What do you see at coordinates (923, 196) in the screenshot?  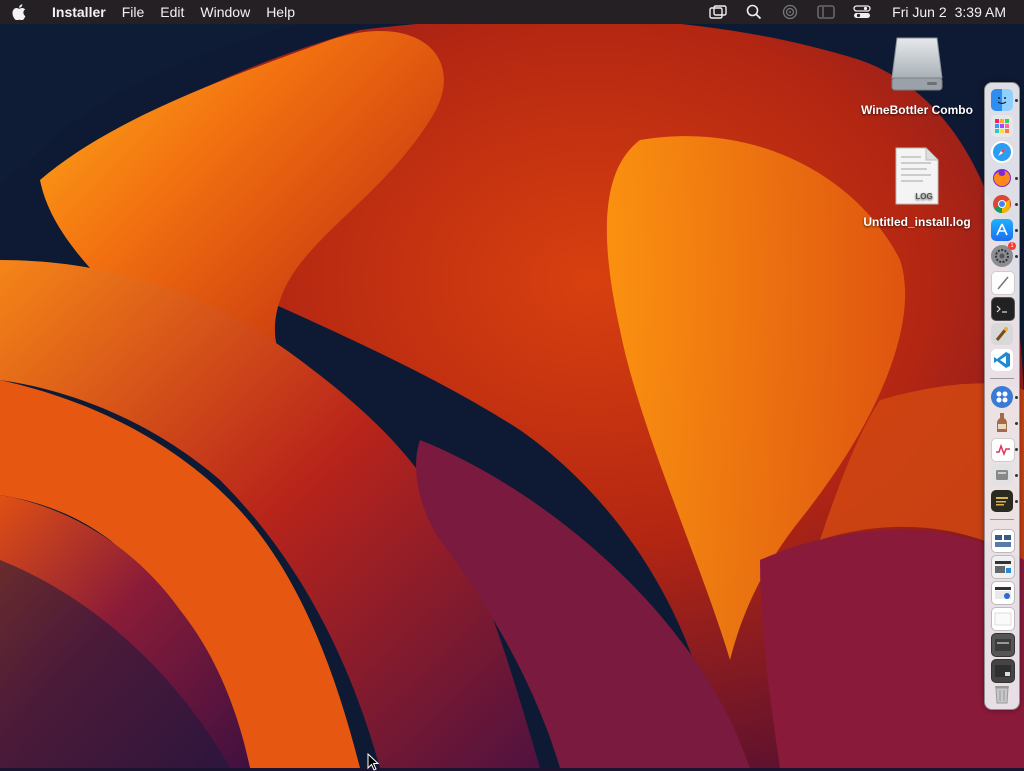 I see `log-badge: LOG` at bounding box center [923, 196].